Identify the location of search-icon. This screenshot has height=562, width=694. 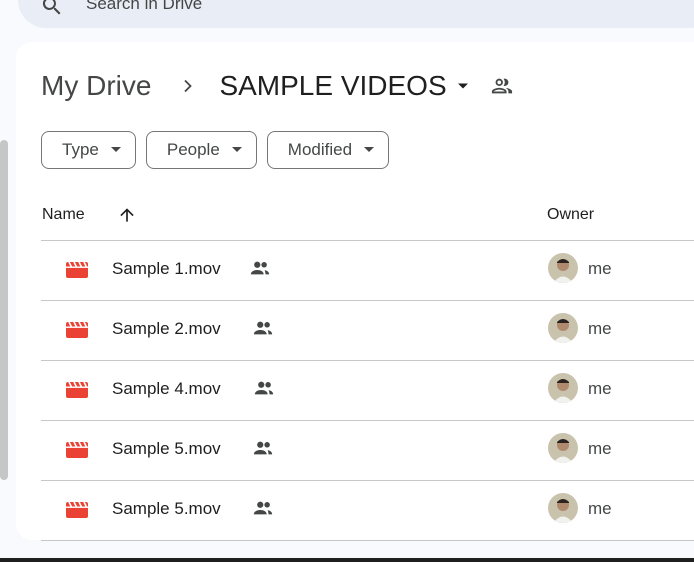
(52, 11).